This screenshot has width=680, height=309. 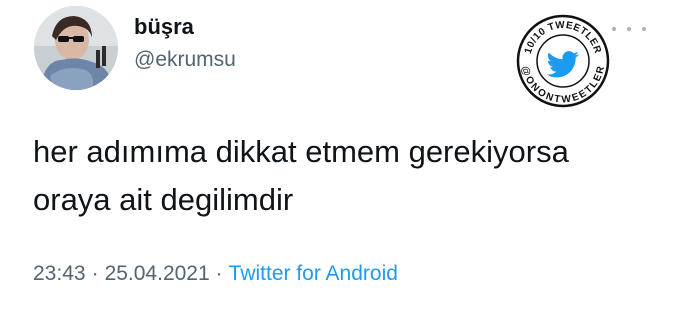 I want to click on more-options-icon, so click(x=629, y=29).